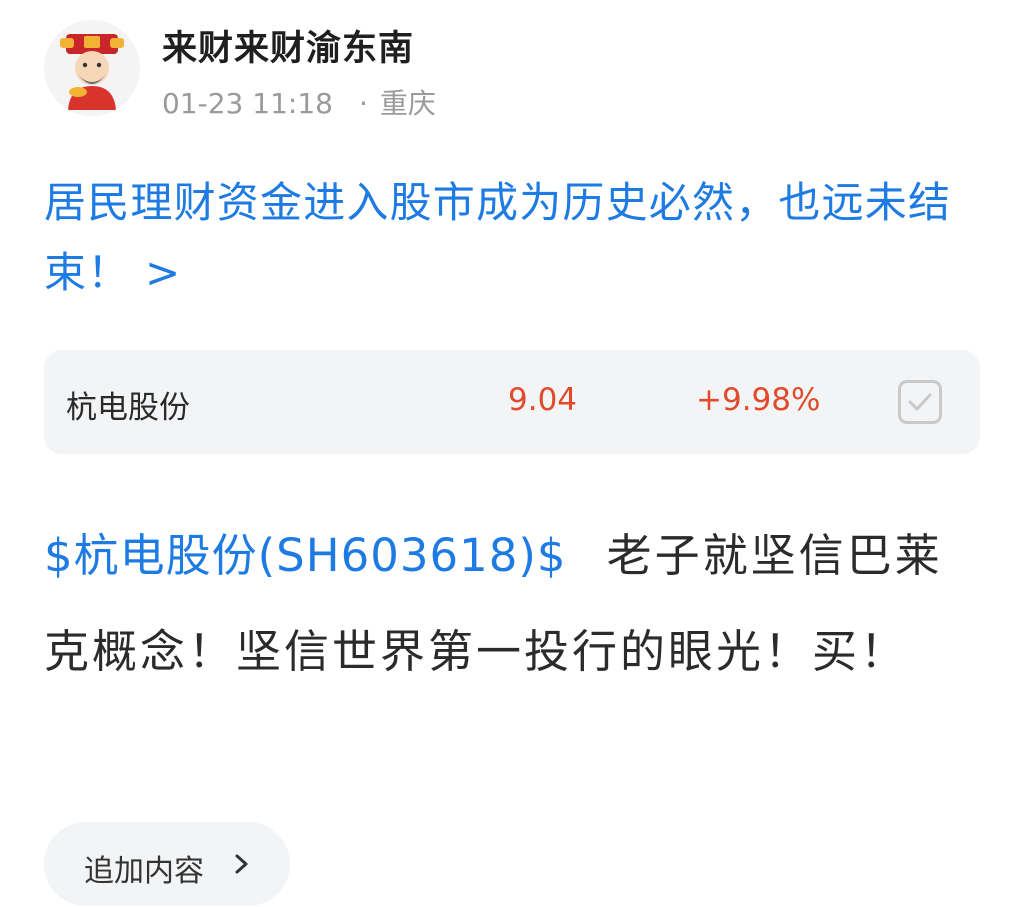 The height and width of the screenshot is (907, 1024). Describe the element at coordinates (247, 103) in the screenshot. I see `post-time: 01-23 11:18` at that location.